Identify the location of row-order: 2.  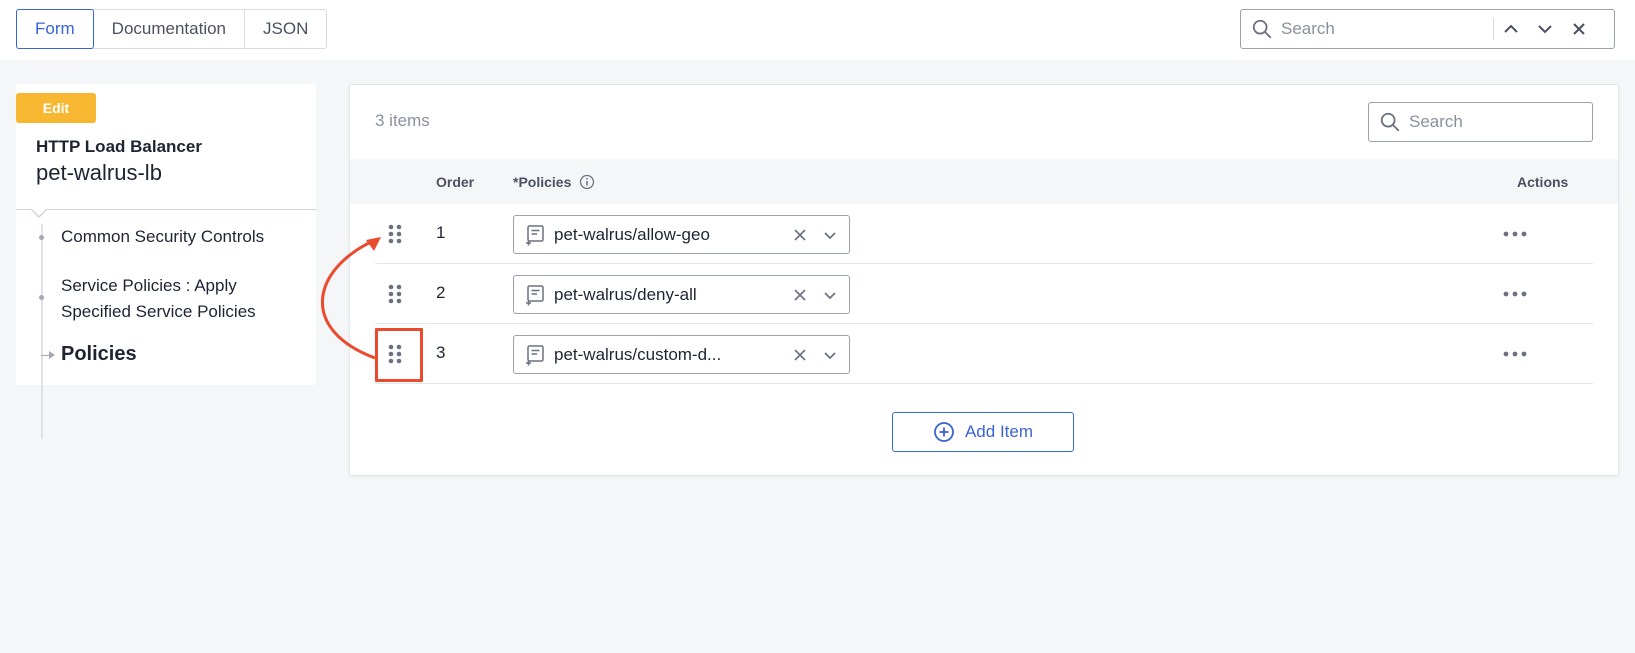
(441, 292).